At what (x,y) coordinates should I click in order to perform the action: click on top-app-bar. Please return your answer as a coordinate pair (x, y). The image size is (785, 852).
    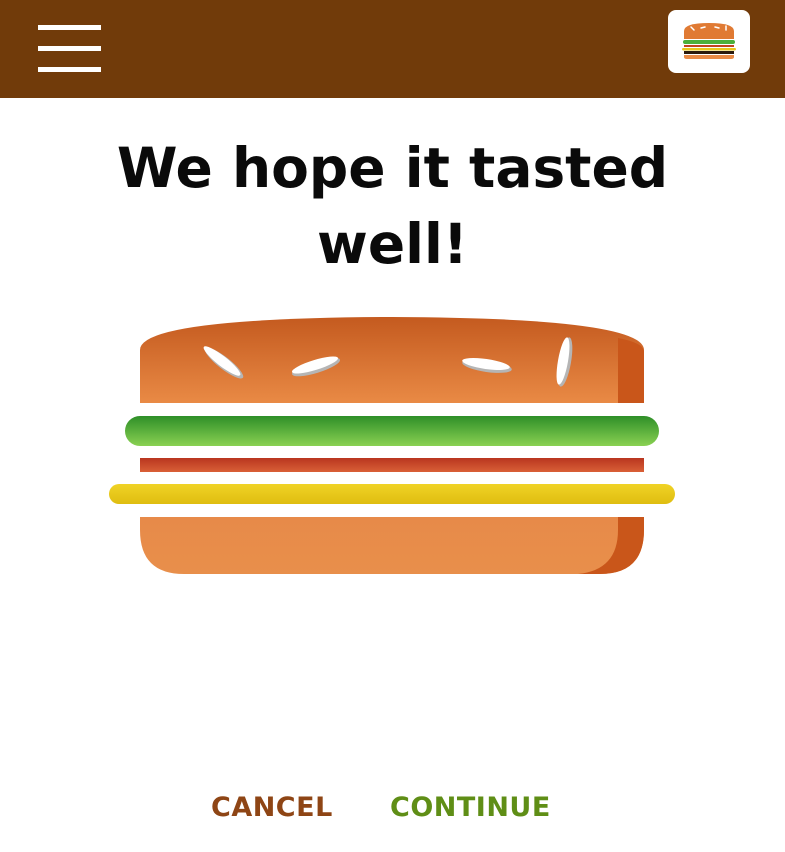
    Looking at the image, I should click on (392, 49).